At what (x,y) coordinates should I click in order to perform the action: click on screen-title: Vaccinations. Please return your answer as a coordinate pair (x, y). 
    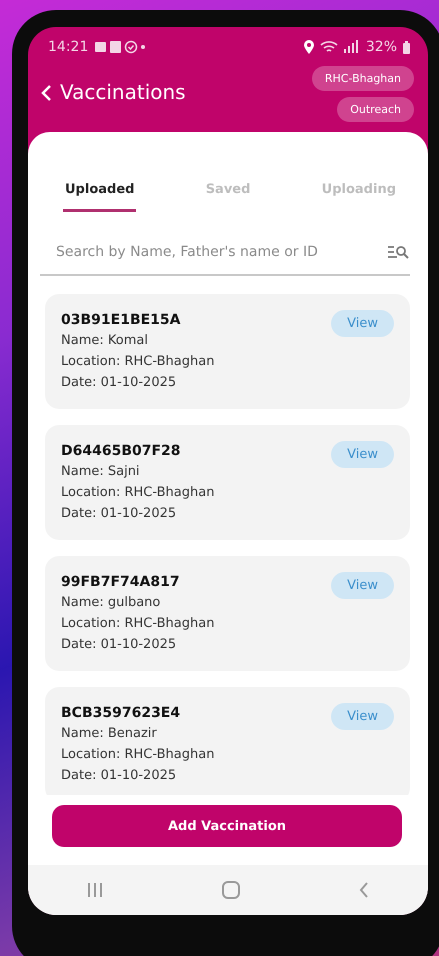
    Looking at the image, I should click on (123, 92).